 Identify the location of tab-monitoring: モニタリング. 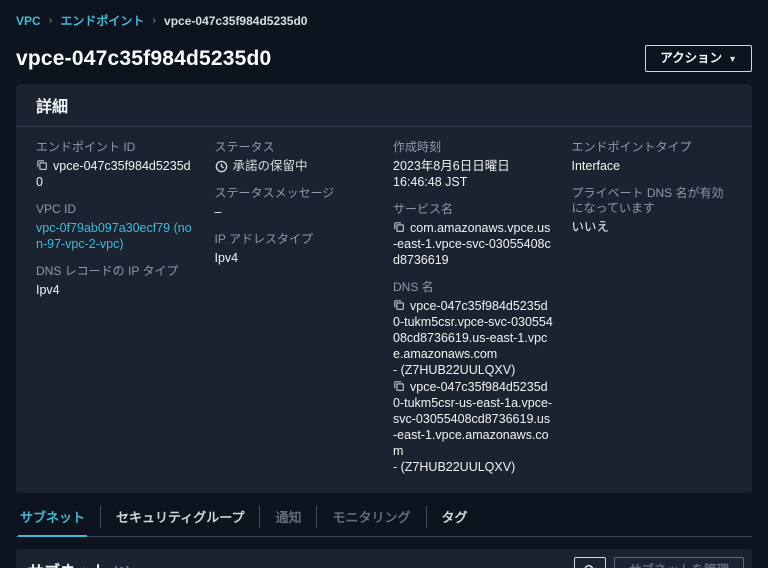
(371, 517).